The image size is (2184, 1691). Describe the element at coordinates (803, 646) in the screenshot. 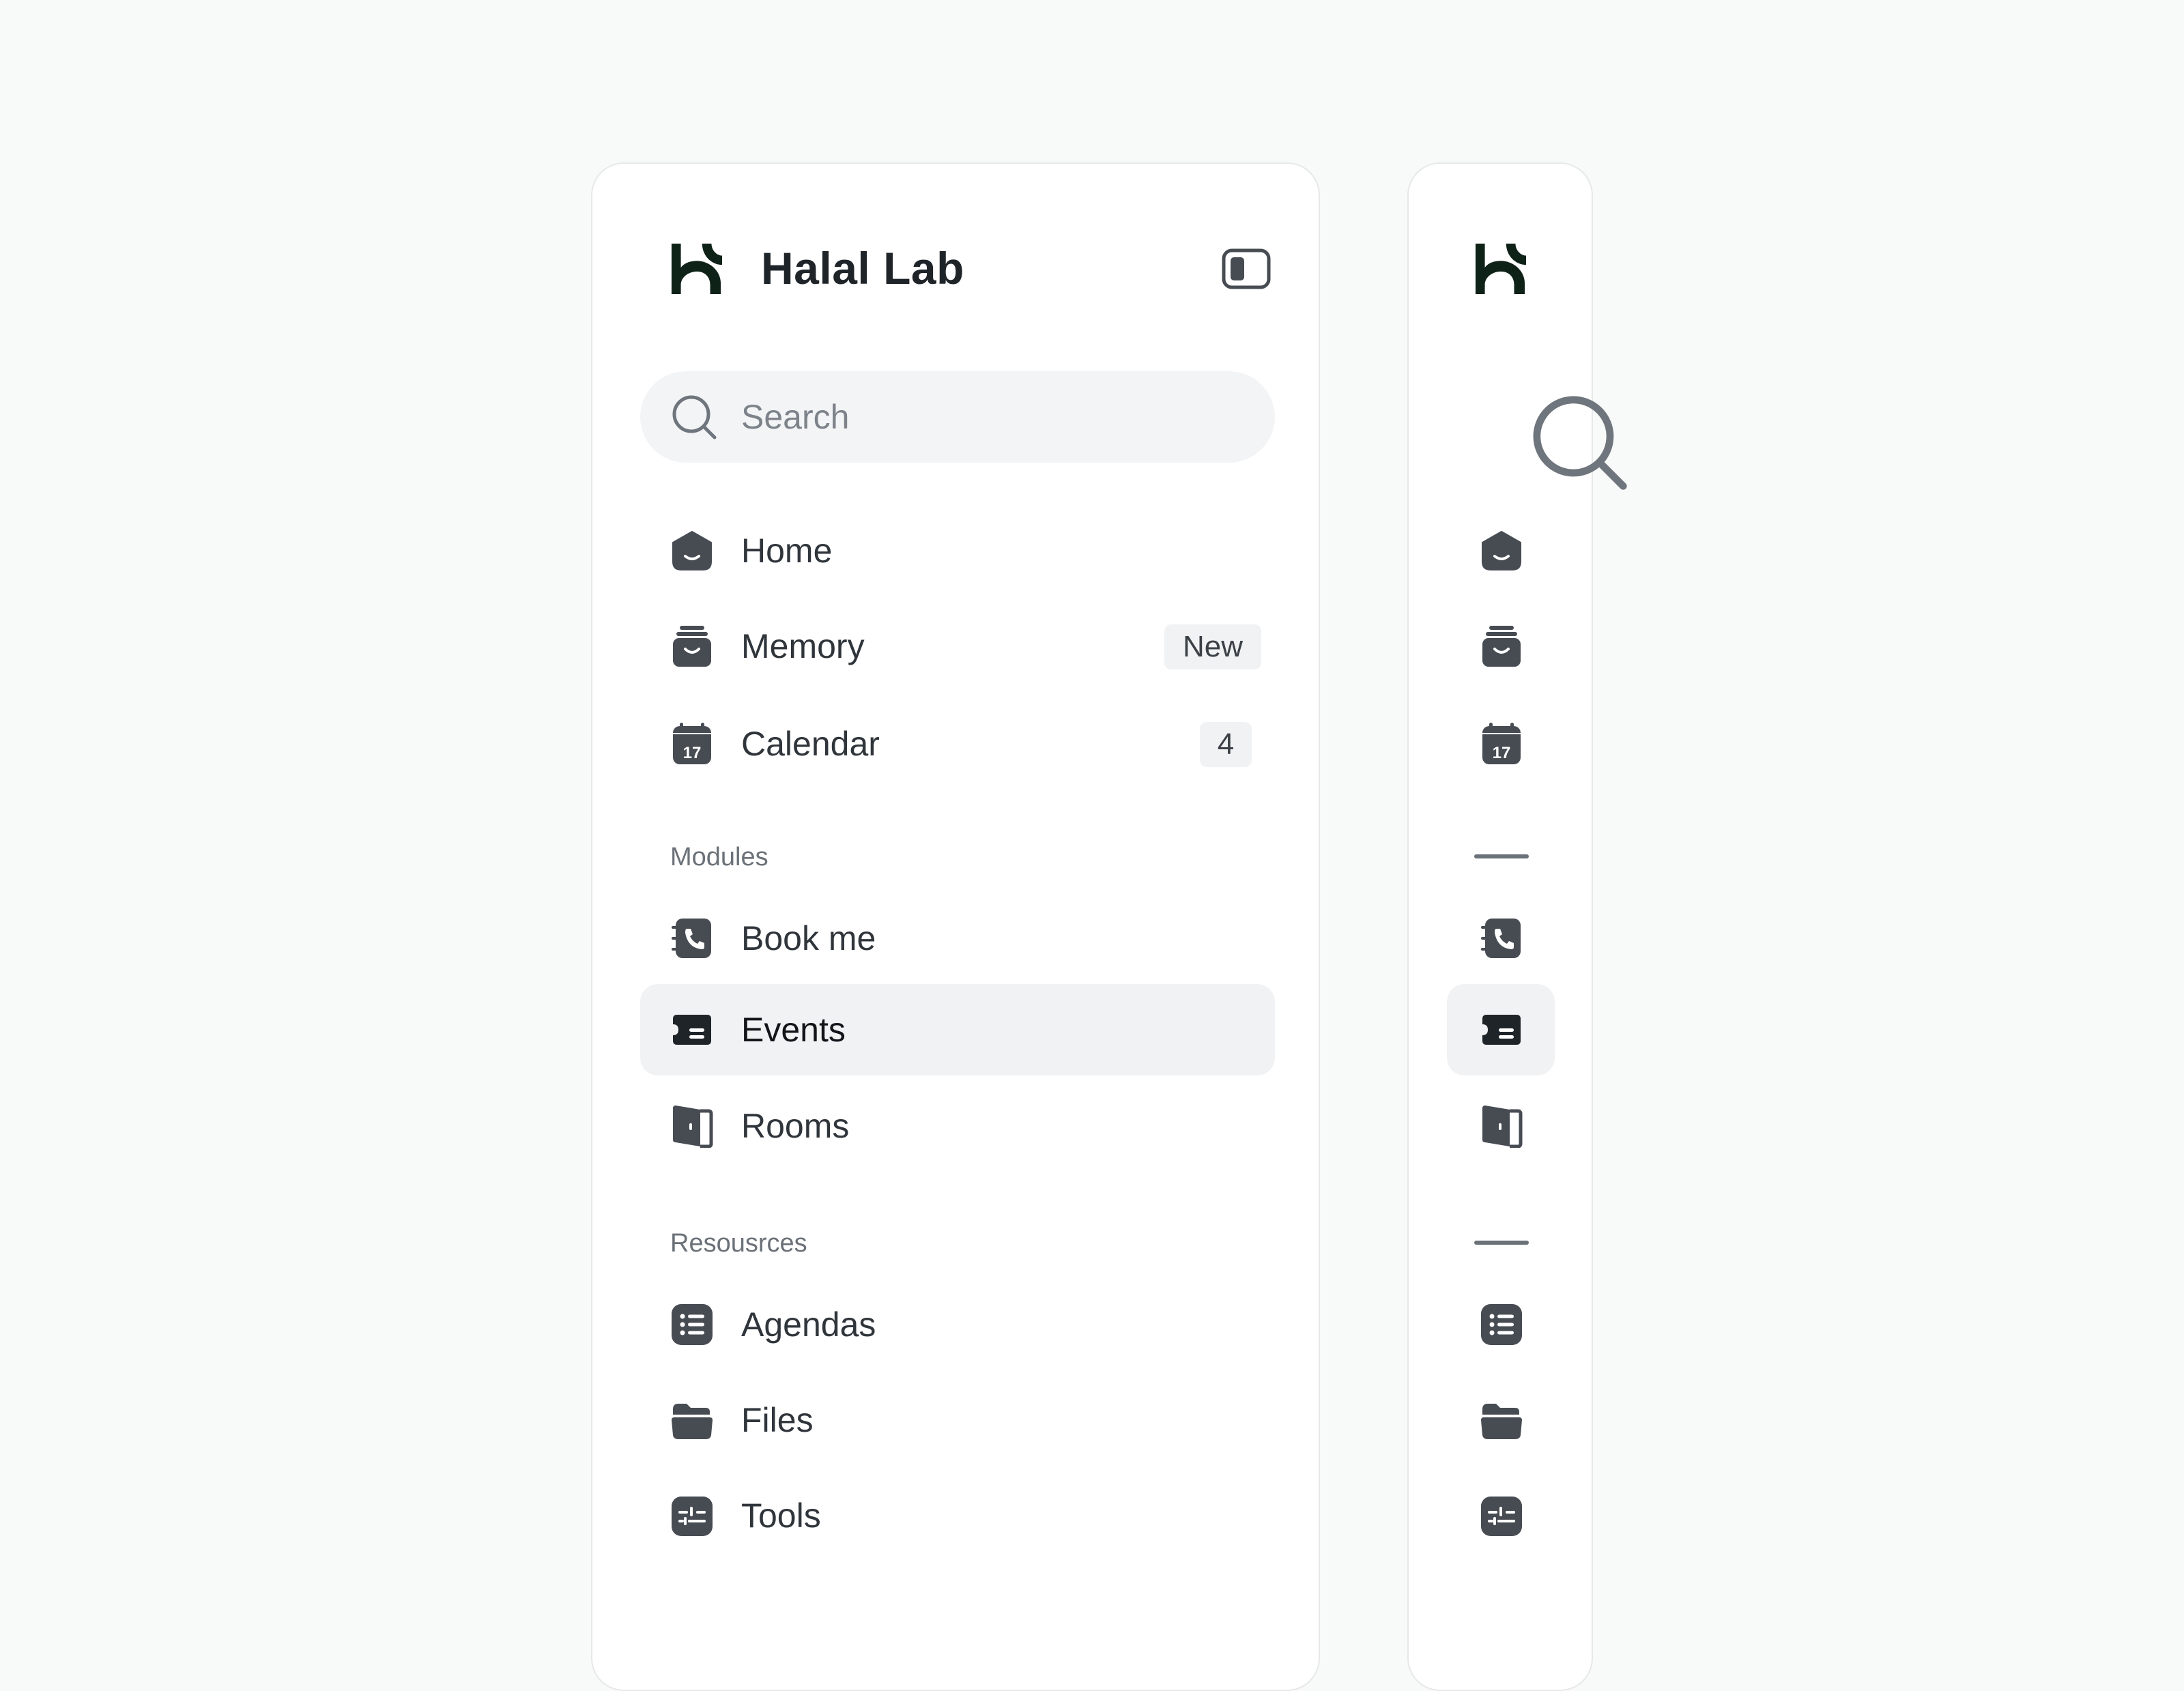

I see `nav-item-label: Memory` at that location.